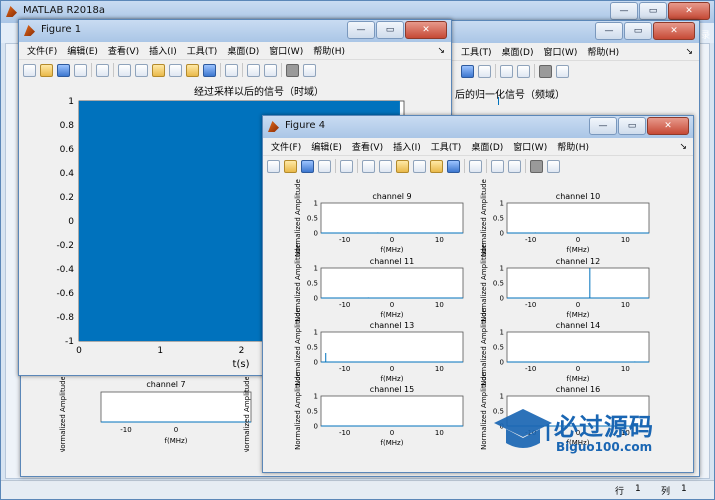  What do you see at coordinates (286, 50) in the screenshot?
I see `figure1-menu-window: 窗口(W)` at bounding box center [286, 50].